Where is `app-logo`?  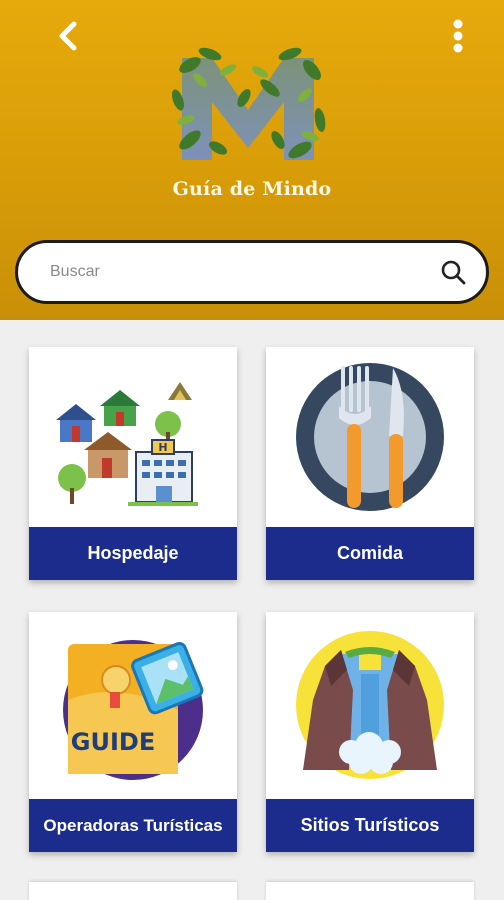
app-logo is located at coordinates (248, 105).